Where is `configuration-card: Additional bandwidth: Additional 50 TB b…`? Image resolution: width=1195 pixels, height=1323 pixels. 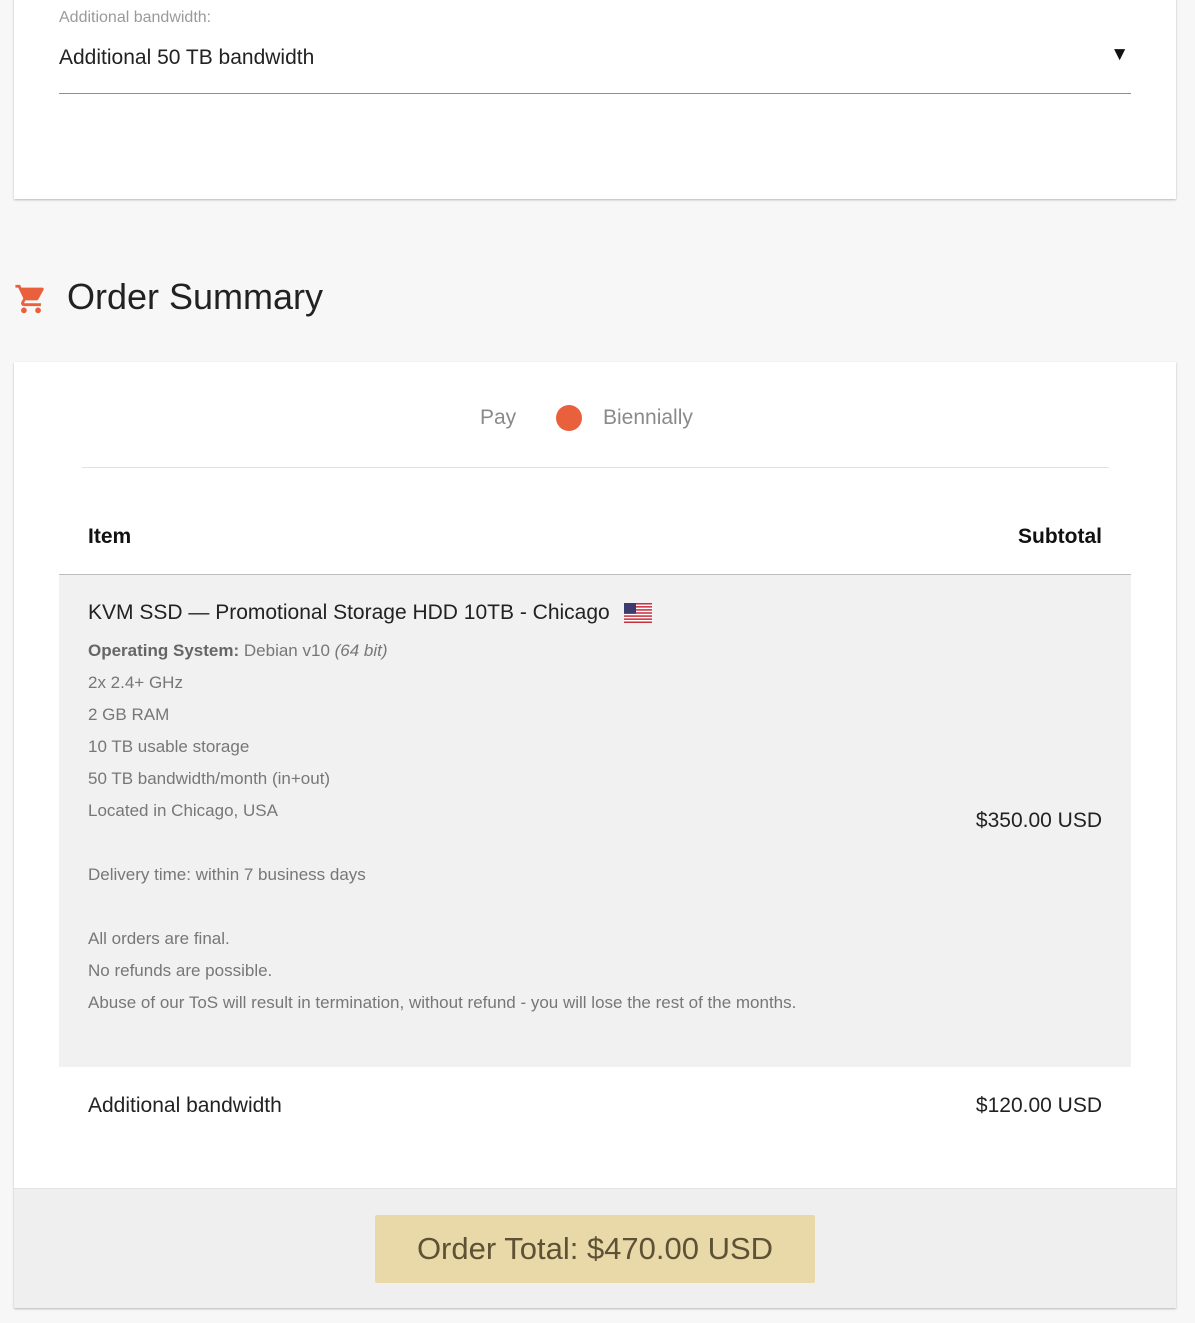 configuration-card: Additional bandwidth: Additional 50 TB b… is located at coordinates (595, 99).